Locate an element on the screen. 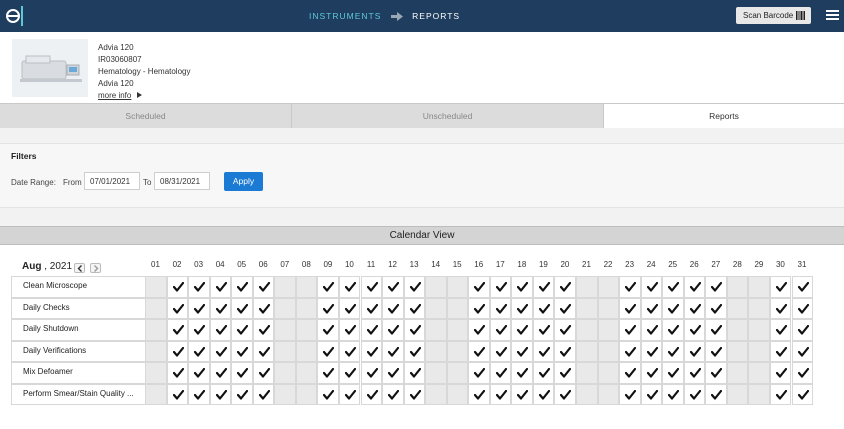  hamburger-menu-icon is located at coordinates (832, 16).